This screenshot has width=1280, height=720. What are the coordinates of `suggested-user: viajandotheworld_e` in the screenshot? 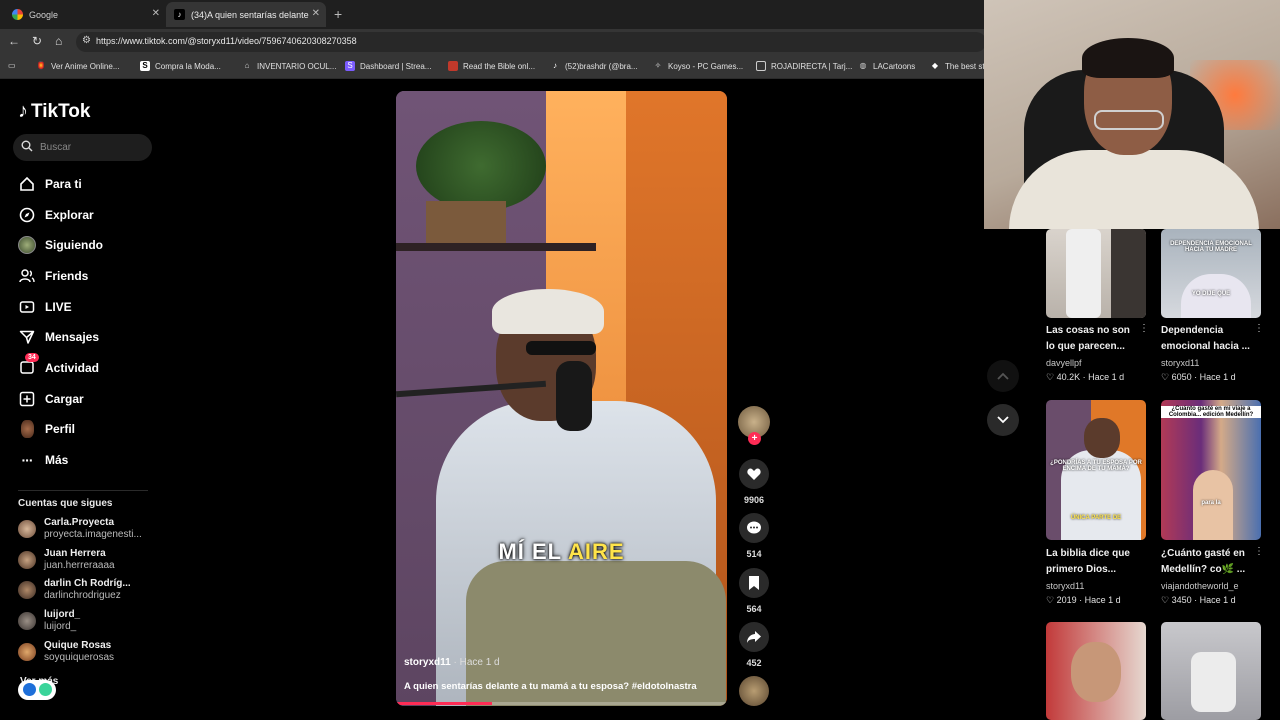 It's located at (1200, 586).